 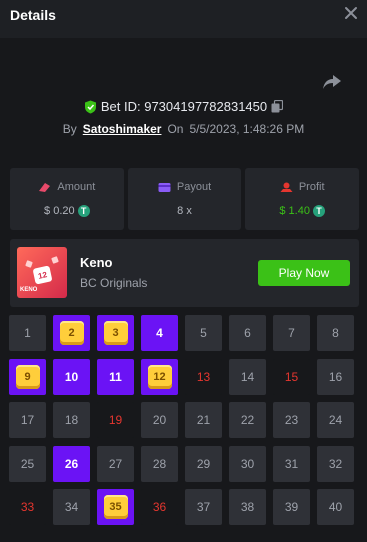 I want to click on keno-cell: 17, so click(x=27, y=420).